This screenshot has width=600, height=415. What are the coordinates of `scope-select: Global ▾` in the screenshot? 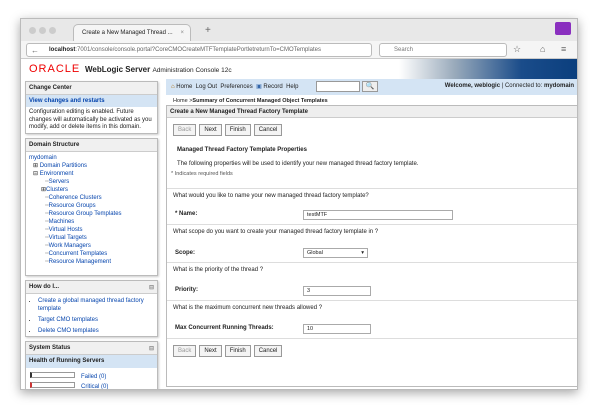 It's located at (335, 253).